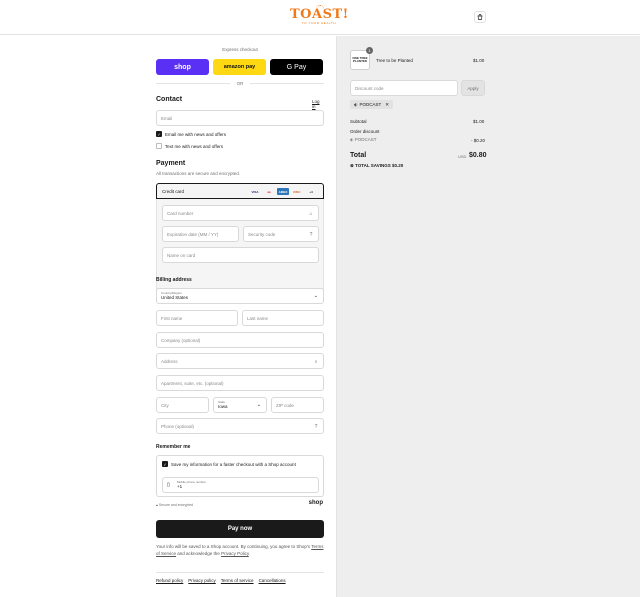 The width and height of the screenshot is (640, 597). Describe the element at coordinates (223, 406) in the screenshot. I see `state-value: Iowa` at that location.